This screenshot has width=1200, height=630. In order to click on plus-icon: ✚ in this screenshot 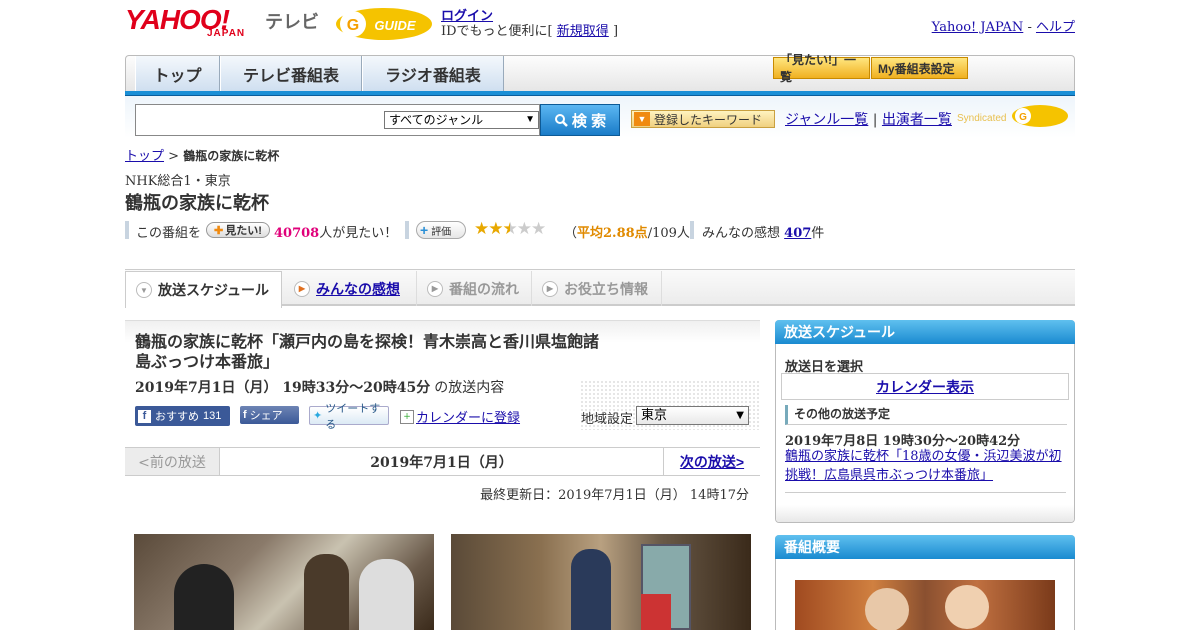, I will do `click(219, 230)`.